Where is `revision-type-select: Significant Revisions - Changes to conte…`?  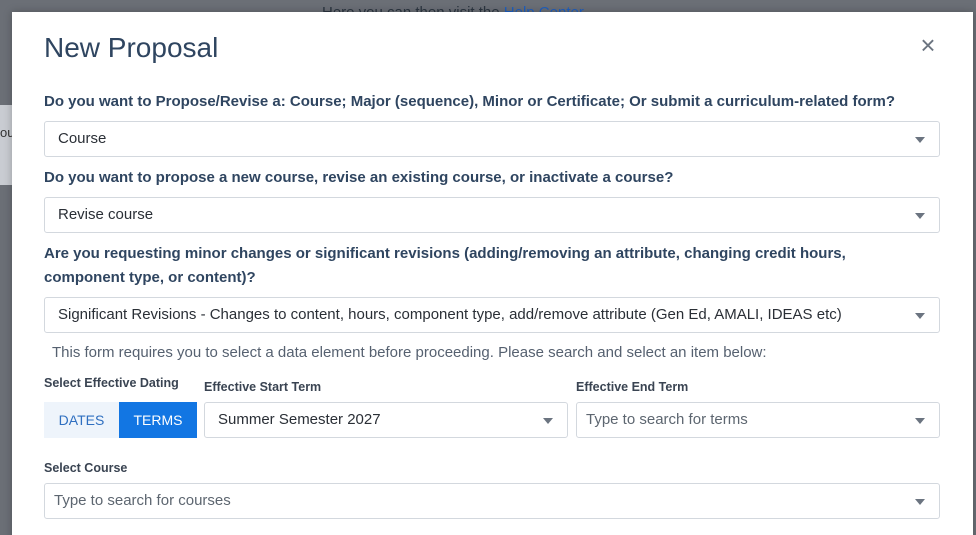 revision-type-select: Significant Revisions - Changes to conte… is located at coordinates (492, 315).